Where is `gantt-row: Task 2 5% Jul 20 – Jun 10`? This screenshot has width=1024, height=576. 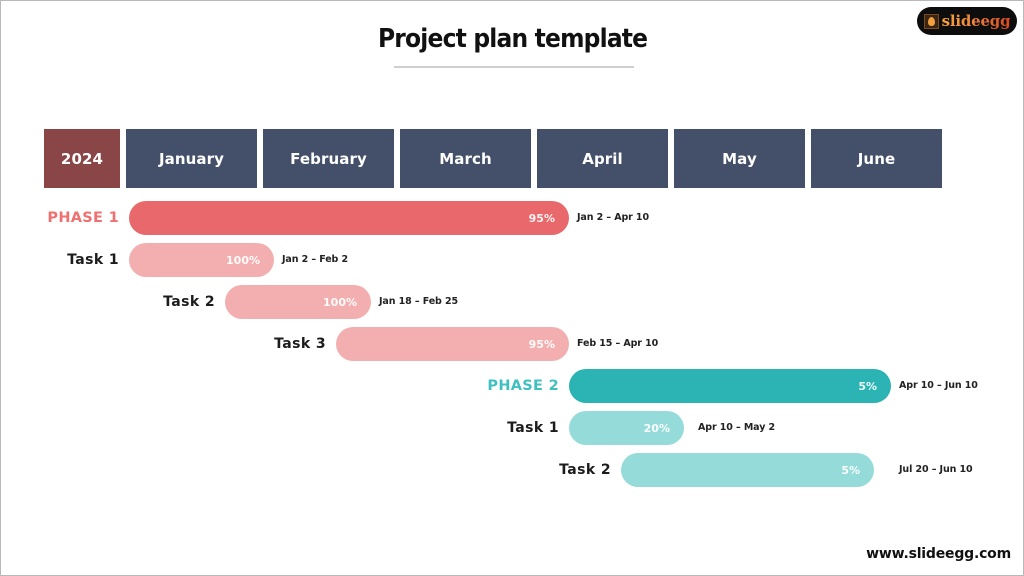 gantt-row: Task 2 5% Jul 20 – Jun 10 is located at coordinates (512, 470).